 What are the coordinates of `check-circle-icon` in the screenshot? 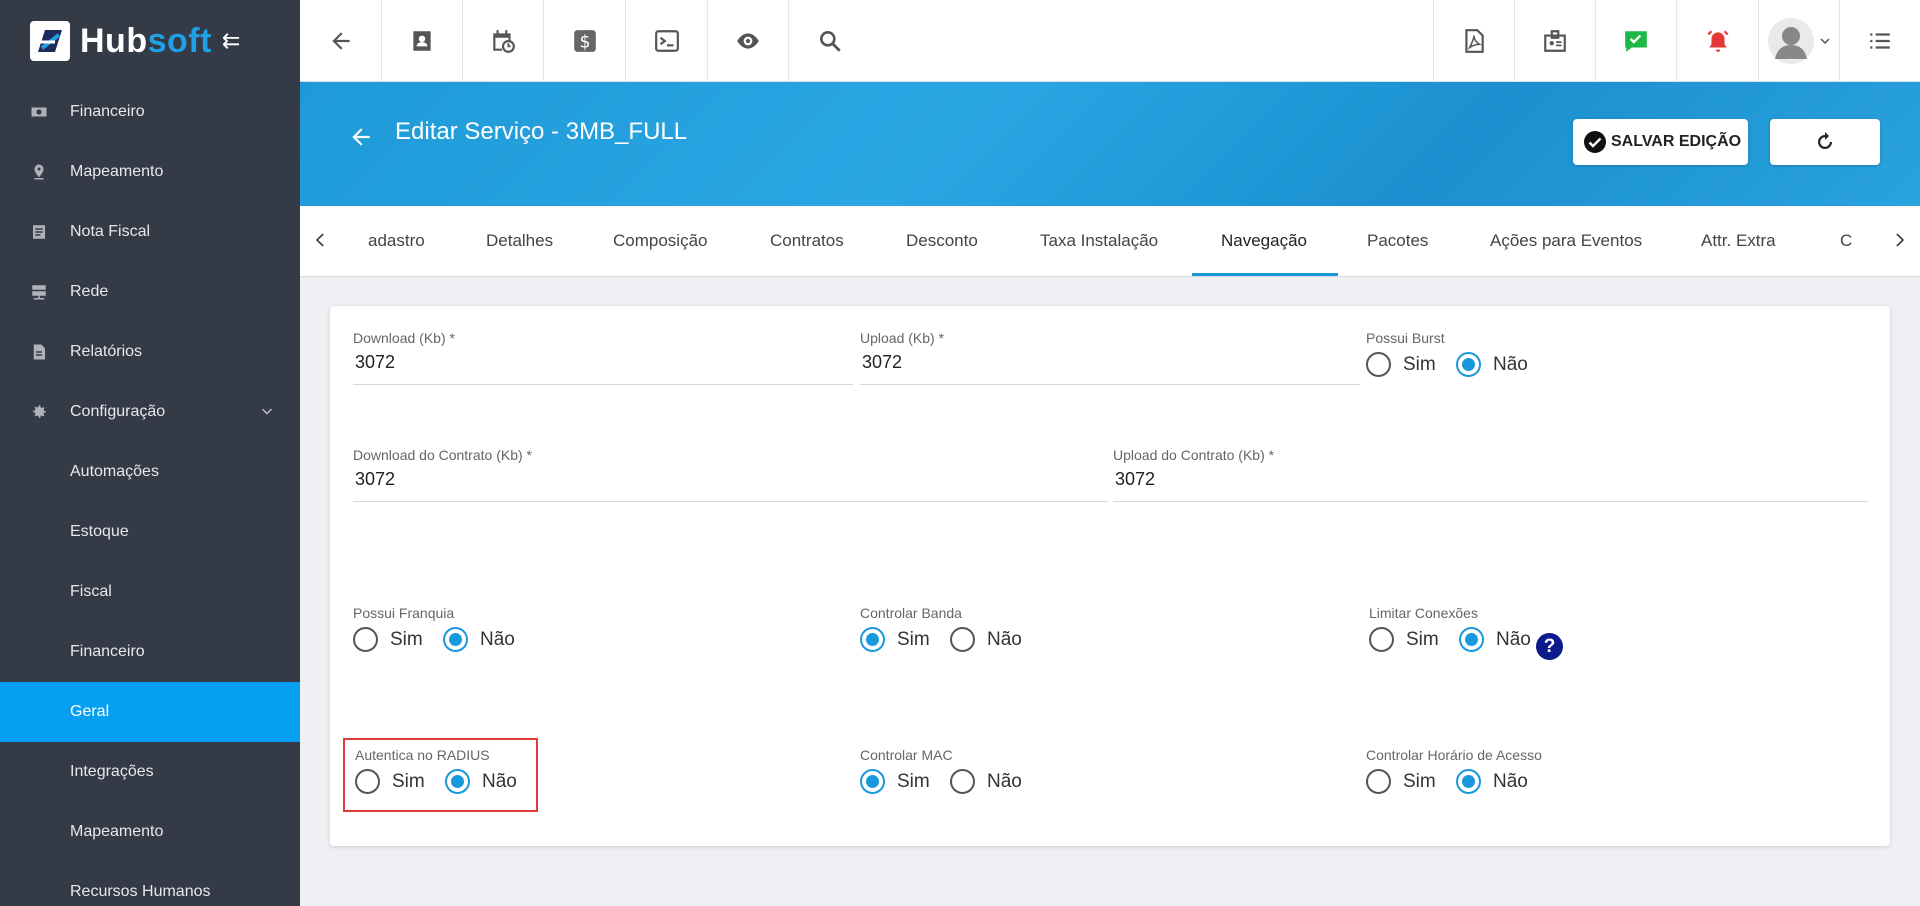 It's located at (1595, 142).